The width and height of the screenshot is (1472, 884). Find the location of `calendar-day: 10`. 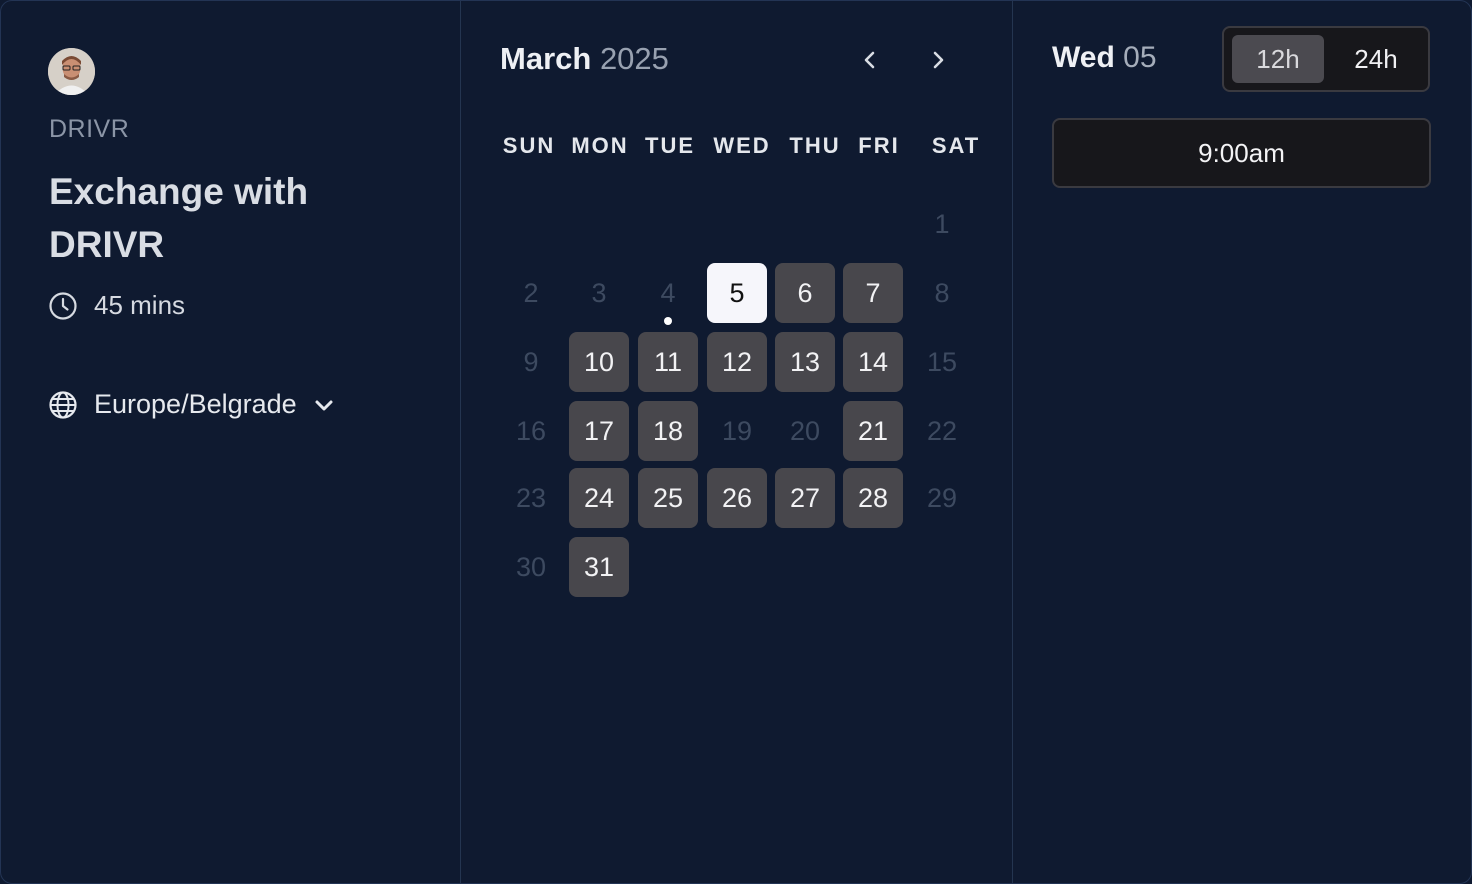

calendar-day: 10 is located at coordinates (599, 362).